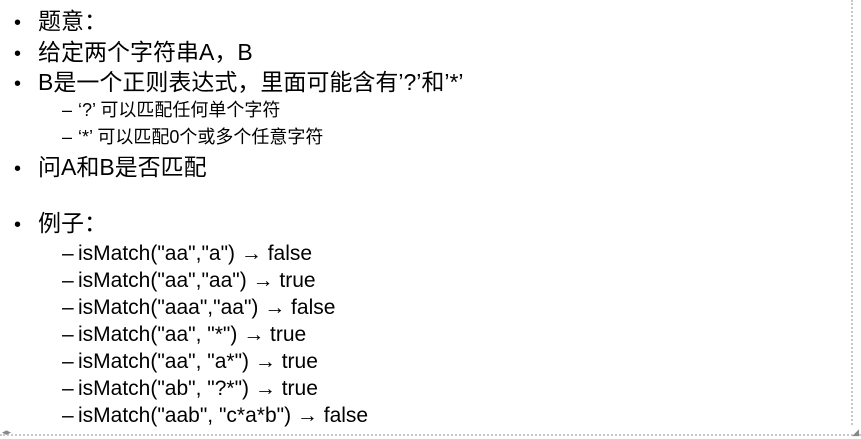 The image size is (861, 439). I want to click on example-line: – isMatch("aa","a") → false, so click(187, 253).